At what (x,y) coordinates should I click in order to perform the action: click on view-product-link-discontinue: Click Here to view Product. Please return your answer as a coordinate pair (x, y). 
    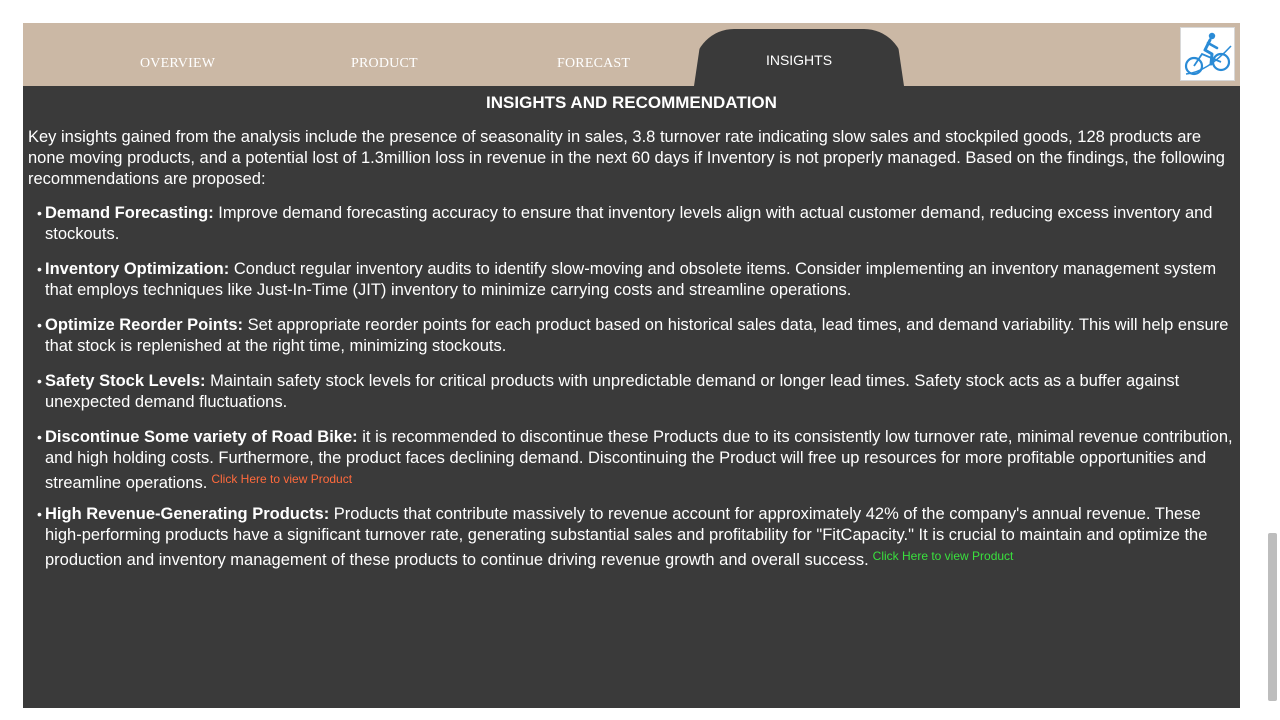
    Looking at the image, I should click on (281, 479).